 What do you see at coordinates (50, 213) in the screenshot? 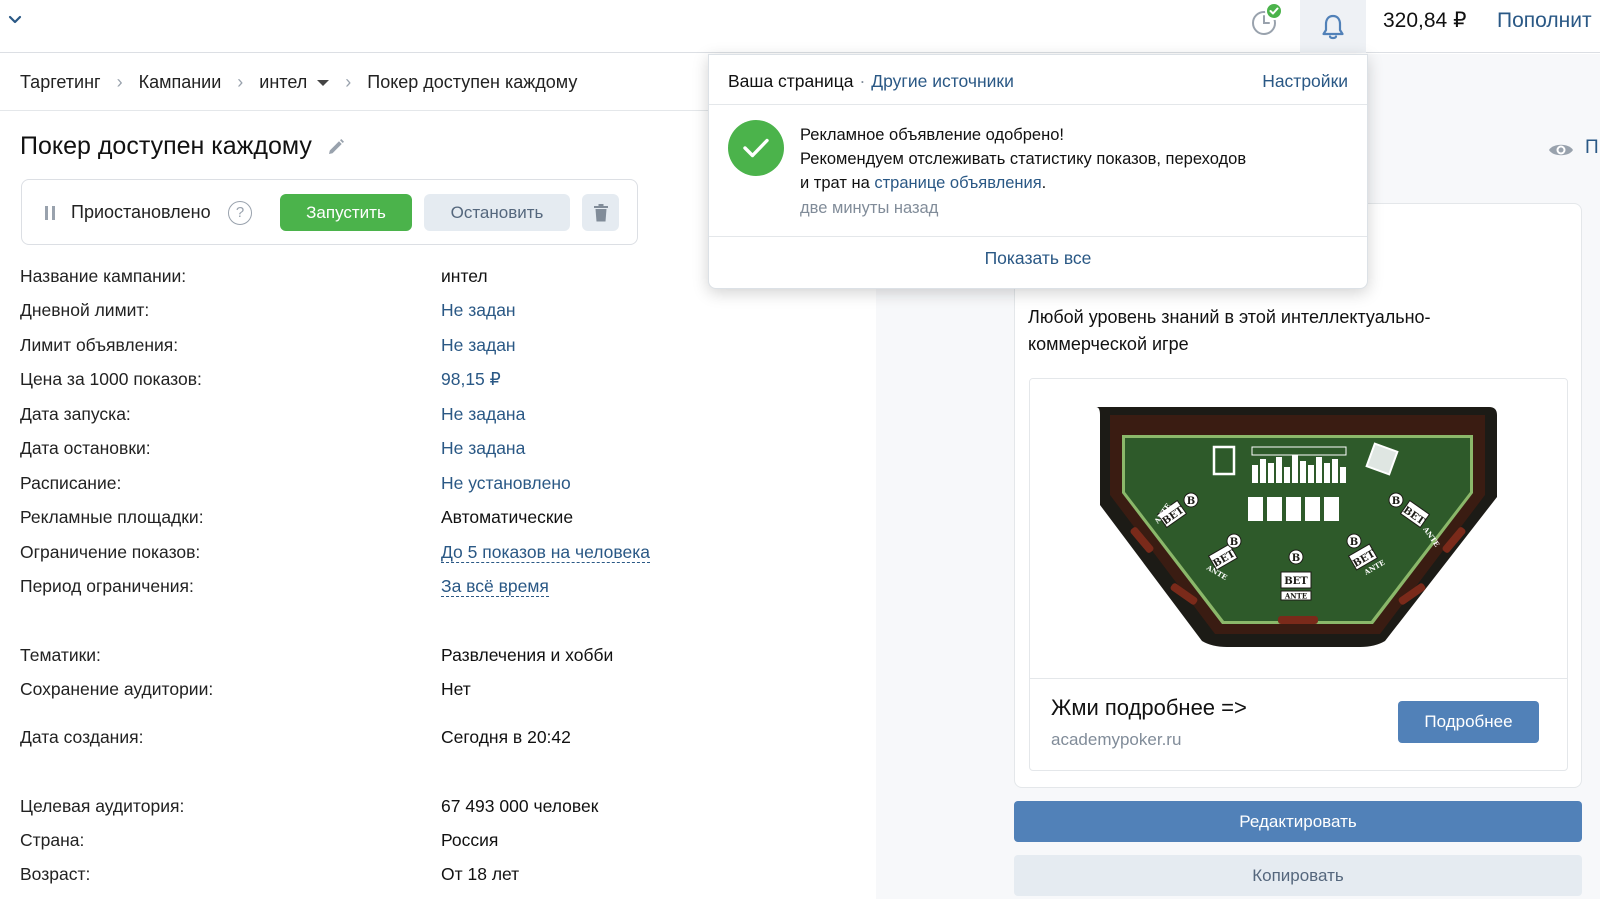
I see `pause-icon` at bounding box center [50, 213].